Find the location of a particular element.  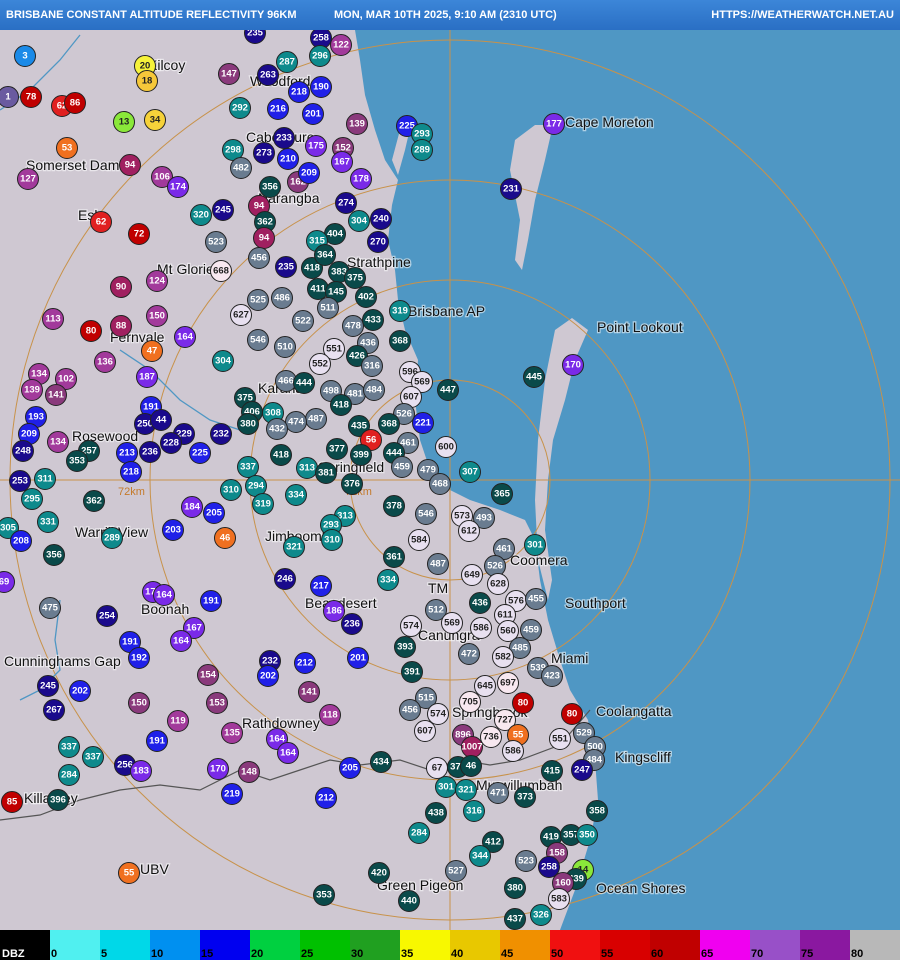

radar-marker-value: 321 is located at coordinates (294, 547).